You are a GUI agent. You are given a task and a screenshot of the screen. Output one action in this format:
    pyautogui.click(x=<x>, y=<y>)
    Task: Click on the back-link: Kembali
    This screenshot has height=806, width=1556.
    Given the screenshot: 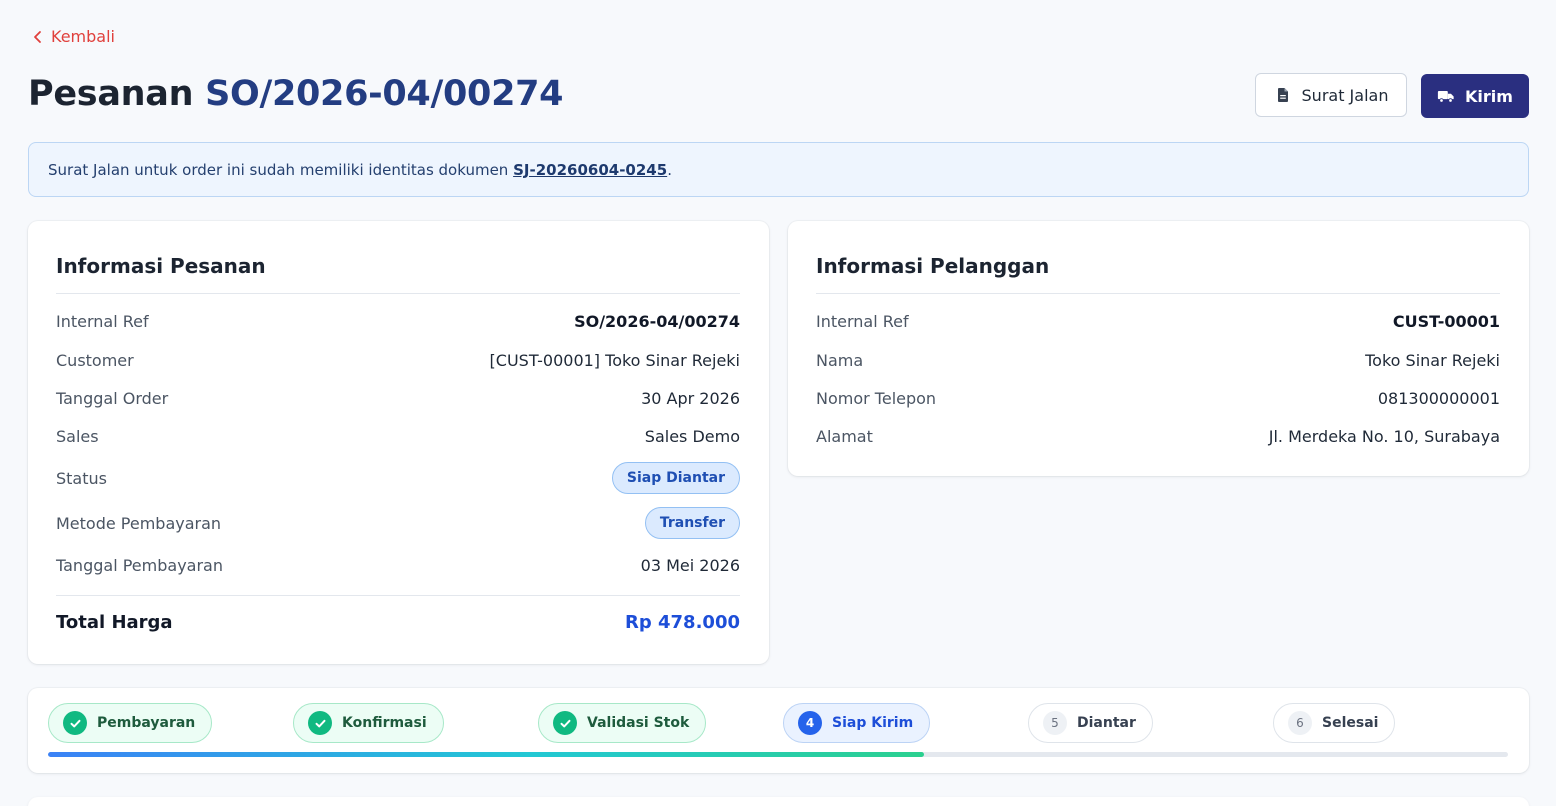 What is the action you would take?
    pyautogui.click(x=73, y=36)
    